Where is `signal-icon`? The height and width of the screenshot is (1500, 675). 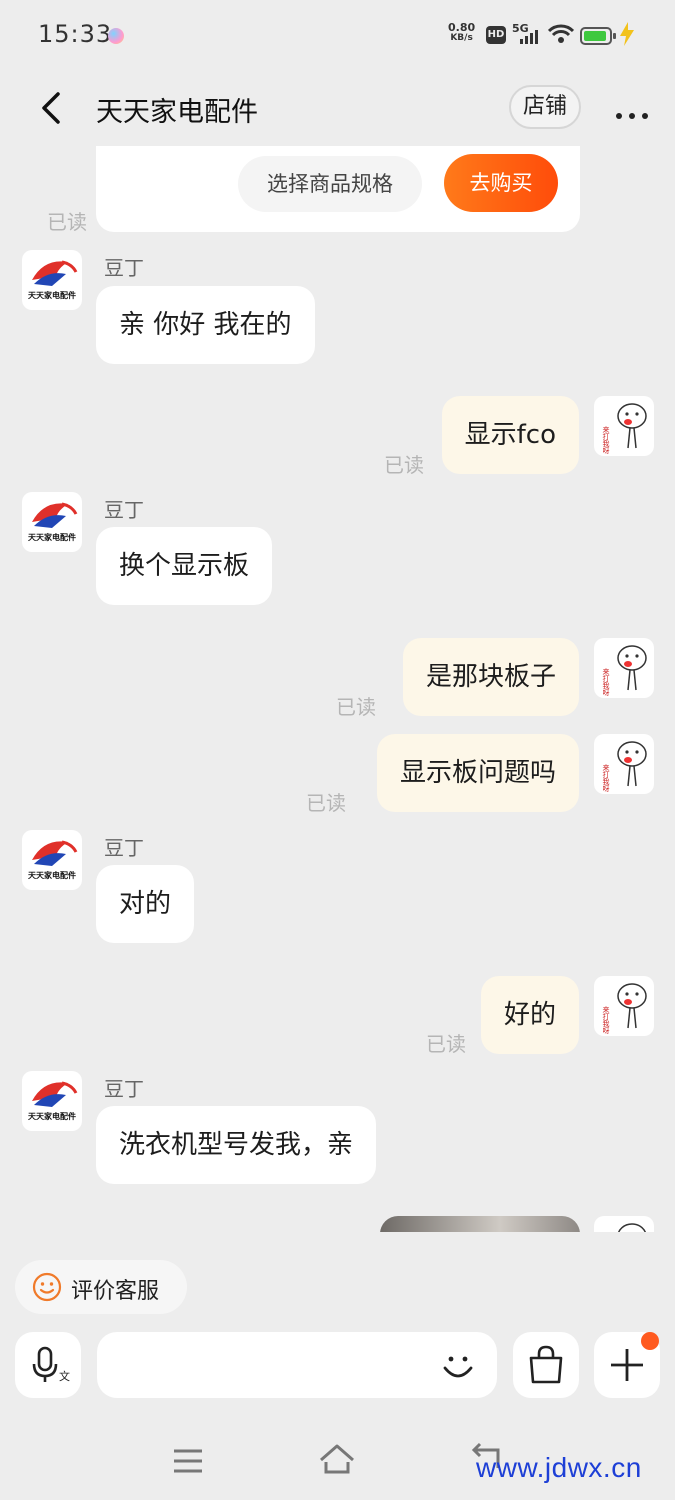
signal-icon is located at coordinates (529, 37).